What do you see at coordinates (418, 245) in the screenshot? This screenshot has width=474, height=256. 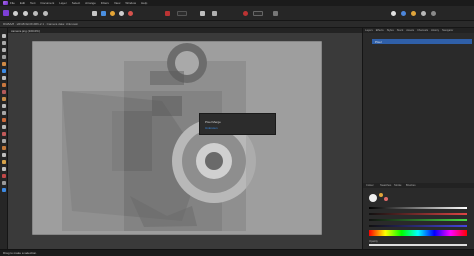 I see `opacity-slider` at bounding box center [418, 245].